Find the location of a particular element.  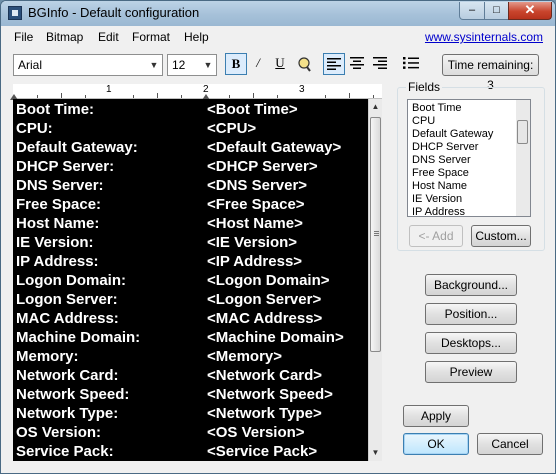

sysinternals-link: www.sysinternals.com is located at coordinates (484, 37).